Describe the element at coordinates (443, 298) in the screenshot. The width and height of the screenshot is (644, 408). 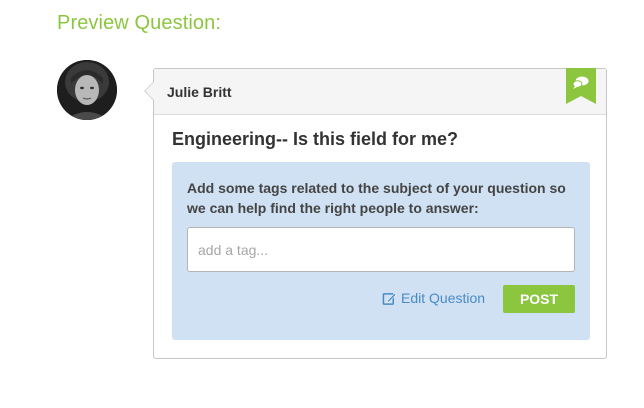
I see `edit-question-label: Edit Question` at that location.